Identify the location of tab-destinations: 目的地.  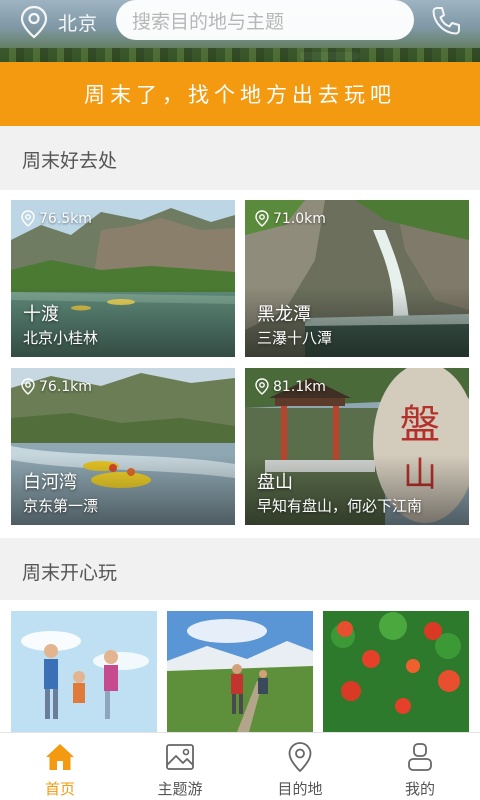
(300, 766).